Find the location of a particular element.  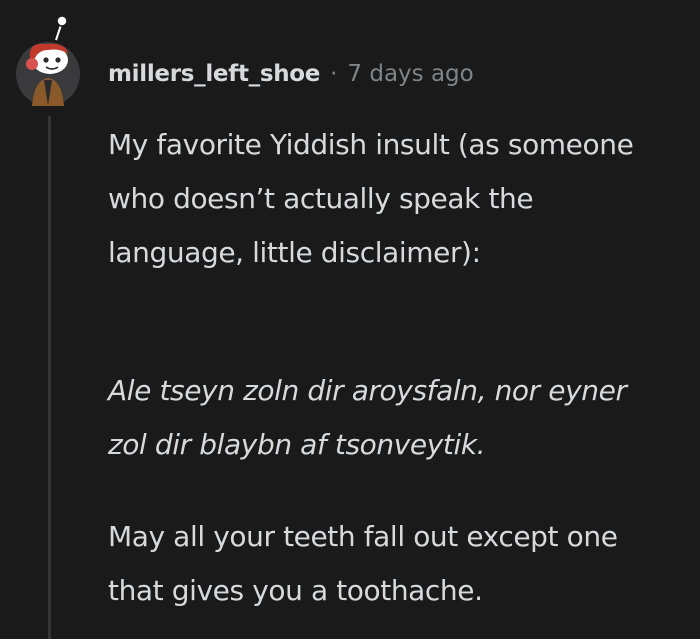

user-avatar is located at coordinates (48, 61).